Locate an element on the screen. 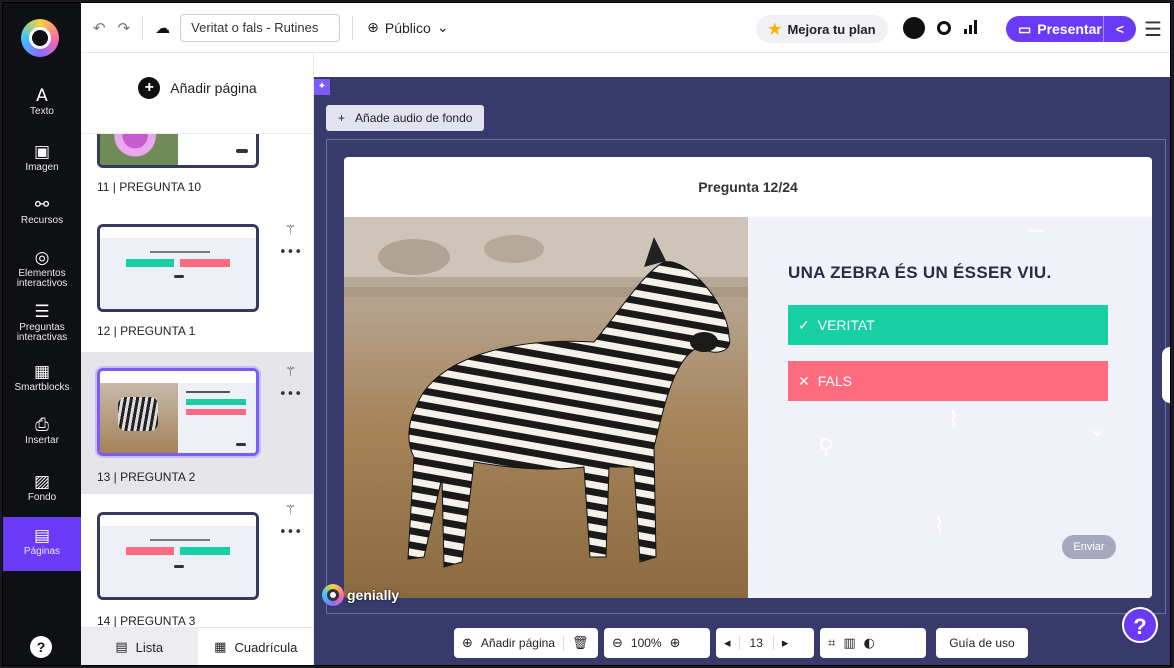  share-icon: < is located at coordinates (1120, 29).